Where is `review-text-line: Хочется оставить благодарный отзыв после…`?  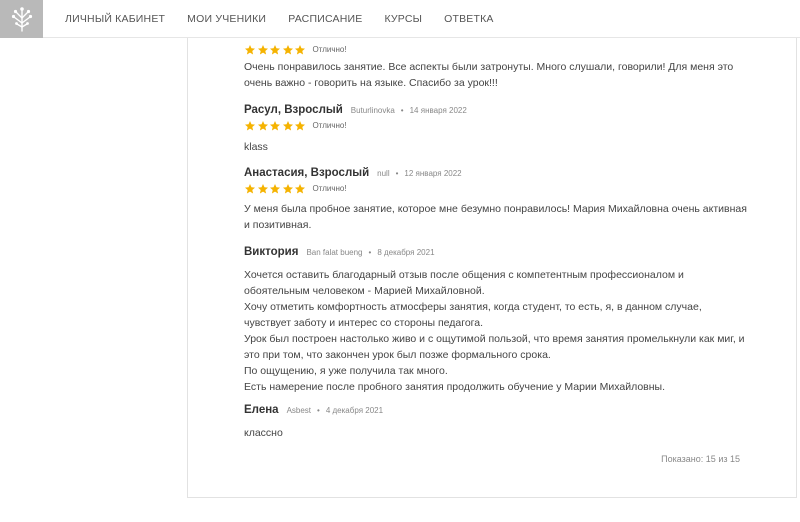
review-text-line: Хочется оставить благодарный отзыв после… is located at coordinates (464, 275).